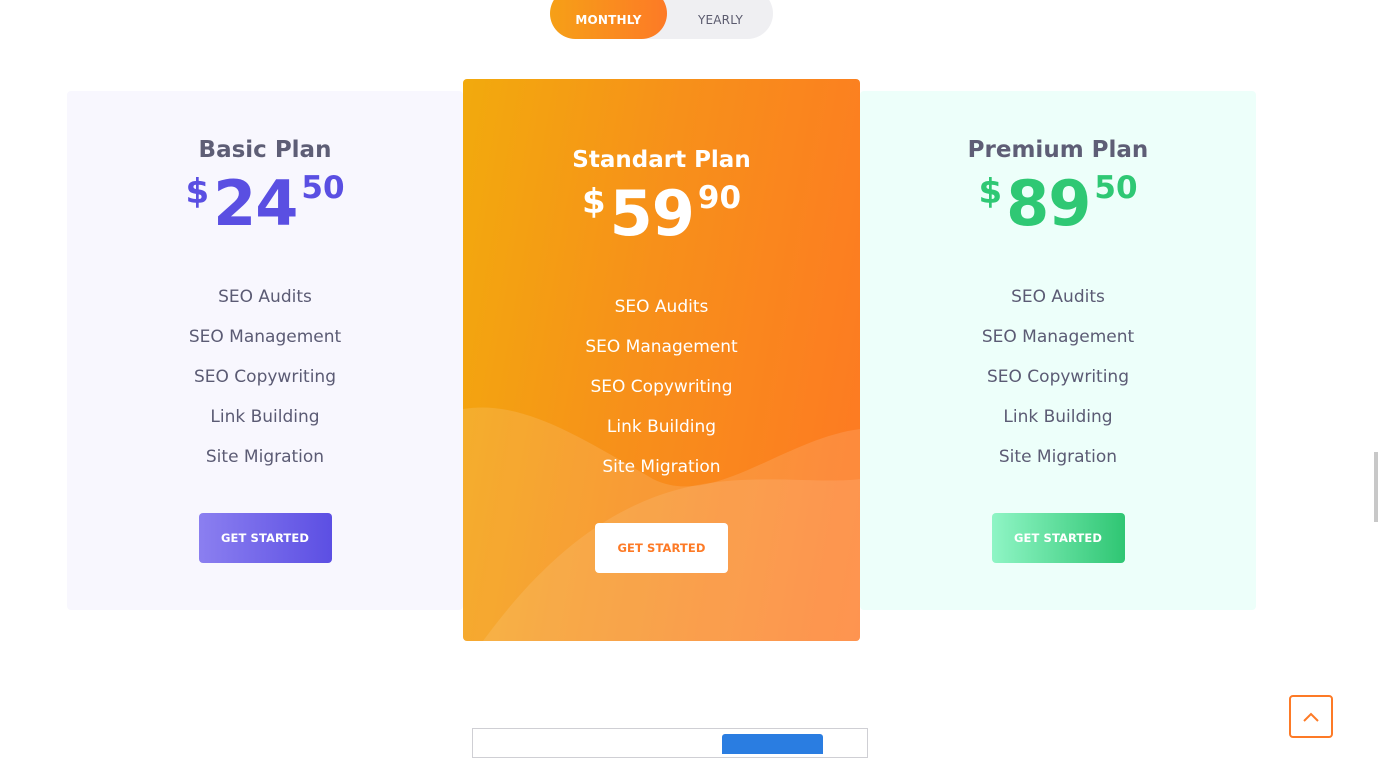  Describe the element at coordinates (265, 538) in the screenshot. I see `get-started-button-basic: GET STARTED` at that location.